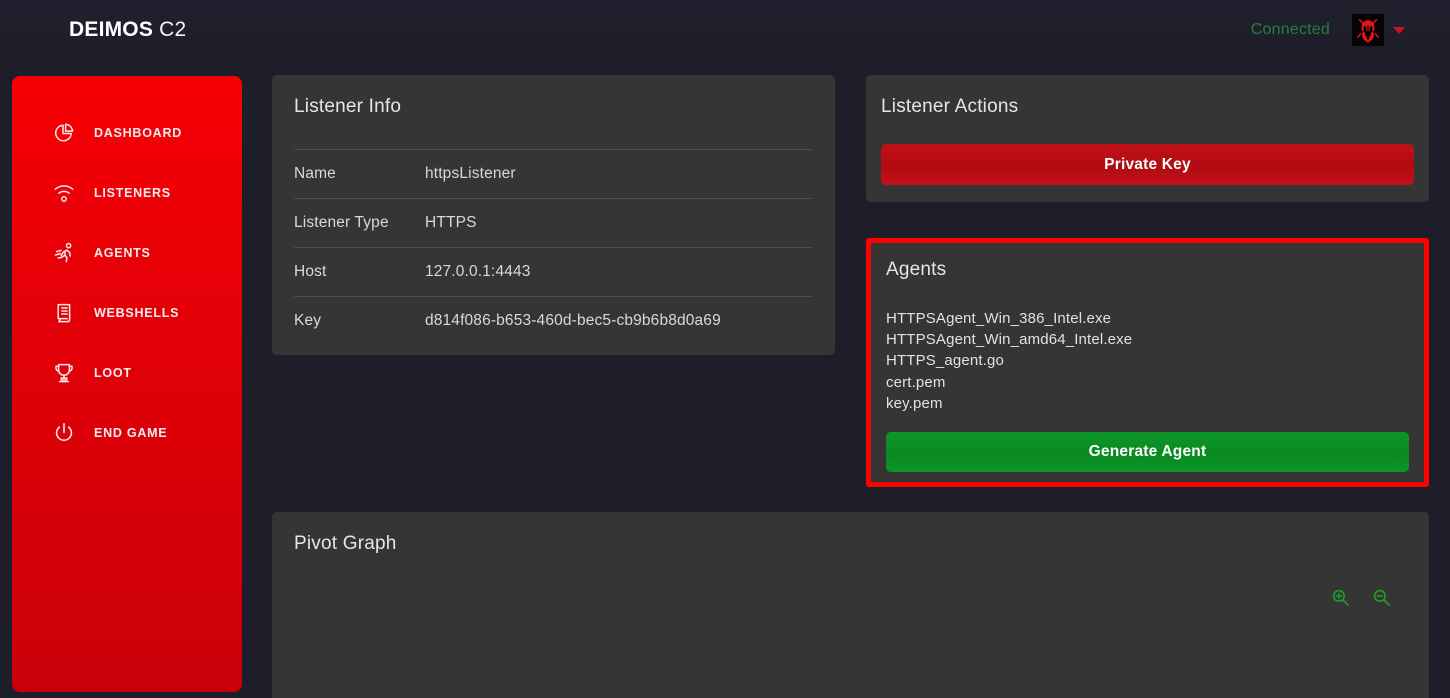 The image size is (1450, 698). I want to click on list-item: HTTPSAgent_Win_amd64_Intel.exe, so click(1147, 339).